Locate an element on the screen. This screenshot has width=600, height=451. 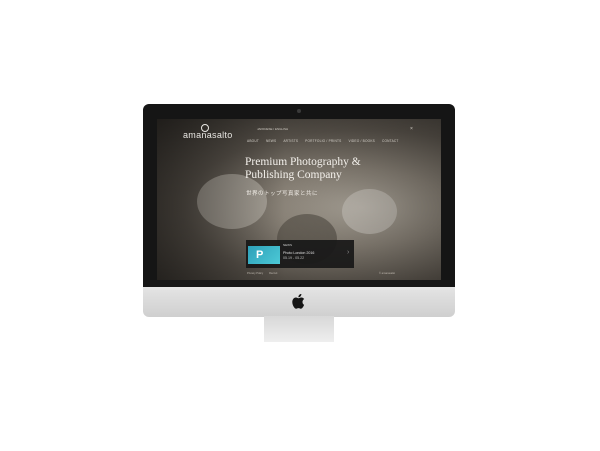
news-thumbnail-letter: P is located at coordinates (260, 255).